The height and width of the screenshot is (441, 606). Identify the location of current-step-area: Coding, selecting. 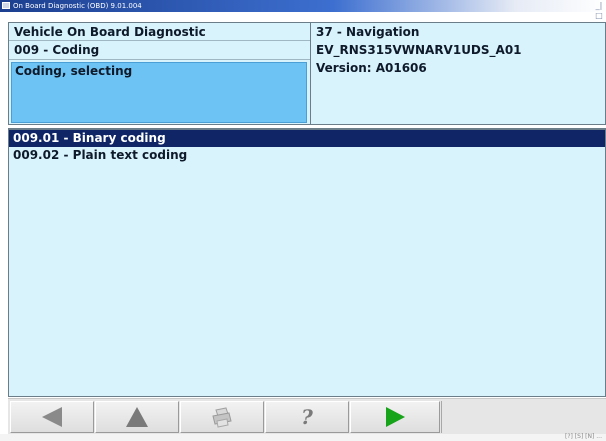
(159, 92).